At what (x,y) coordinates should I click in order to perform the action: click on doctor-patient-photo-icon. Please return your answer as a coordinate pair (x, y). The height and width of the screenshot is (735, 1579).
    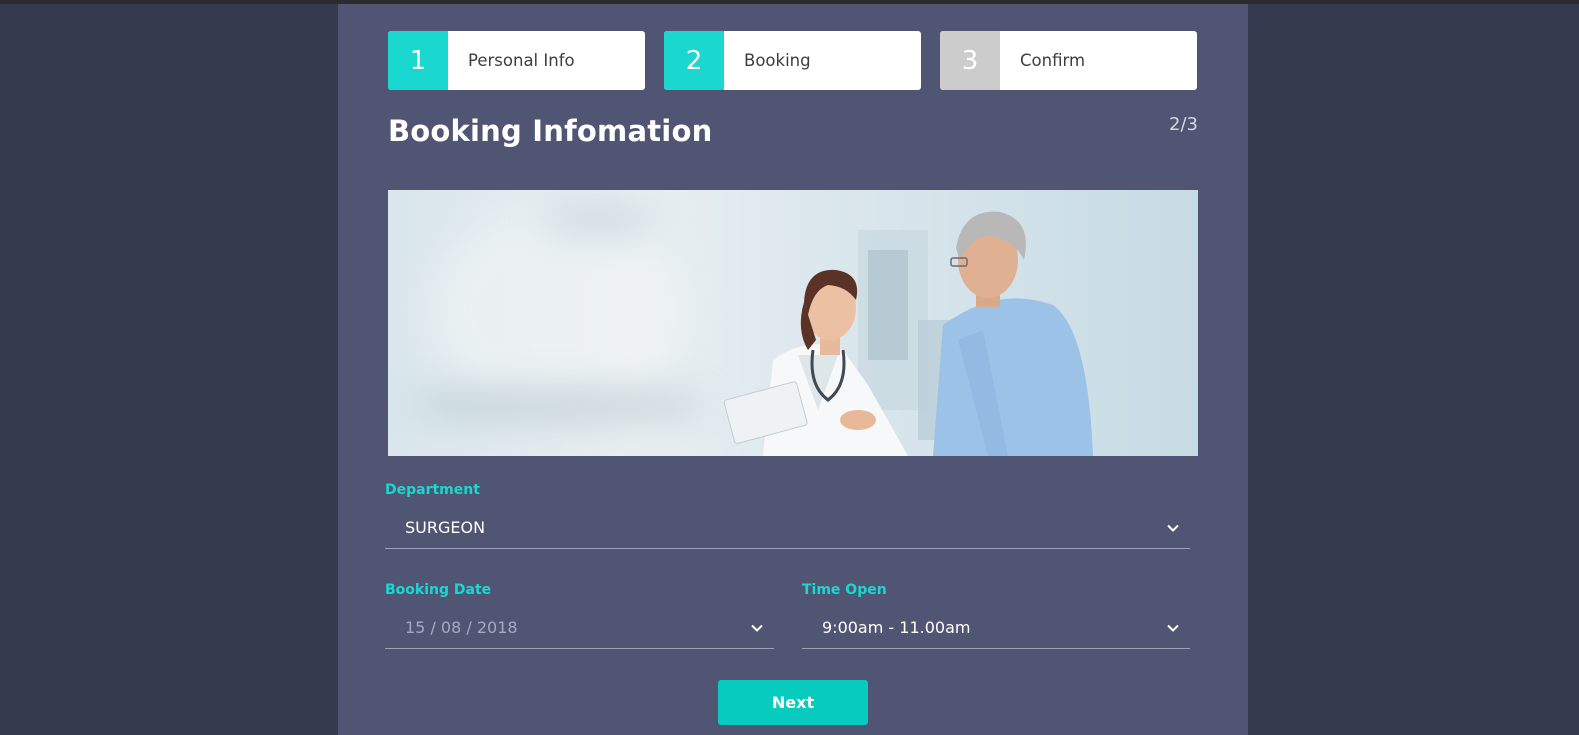
    Looking at the image, I should click on (908, 333).